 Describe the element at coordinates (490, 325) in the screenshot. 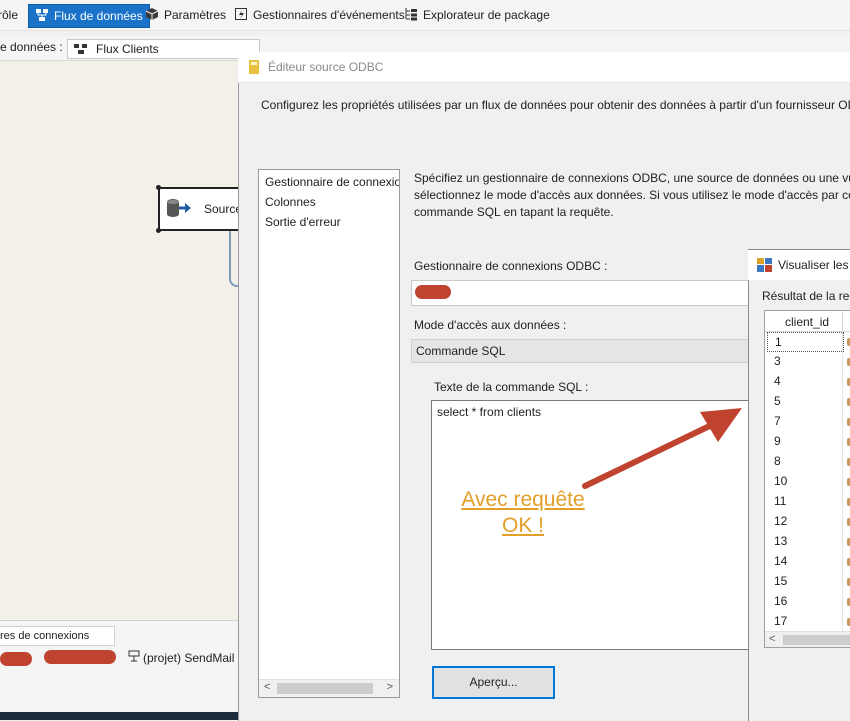

I see `access-mode-label: Mode d'accès aux données :` at that location.